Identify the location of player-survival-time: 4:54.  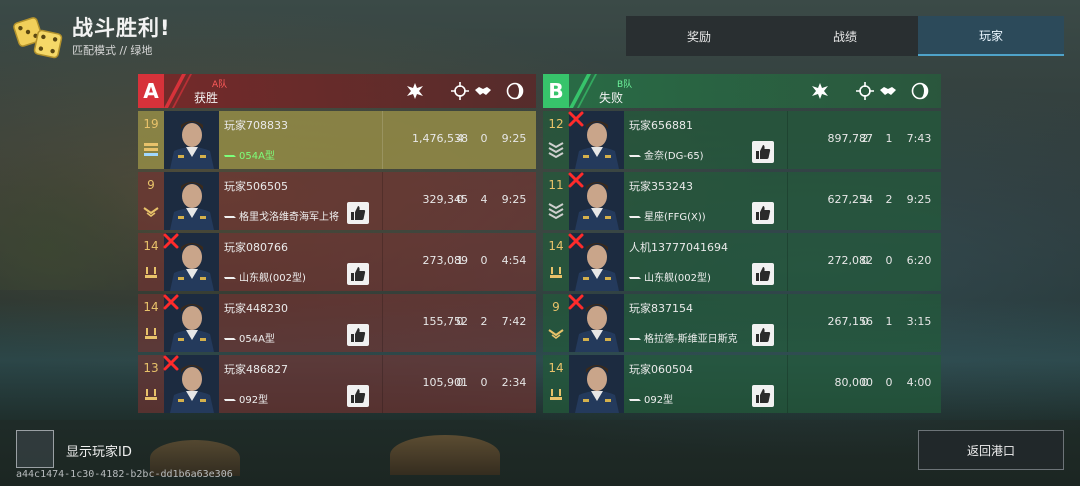
(514, 260).